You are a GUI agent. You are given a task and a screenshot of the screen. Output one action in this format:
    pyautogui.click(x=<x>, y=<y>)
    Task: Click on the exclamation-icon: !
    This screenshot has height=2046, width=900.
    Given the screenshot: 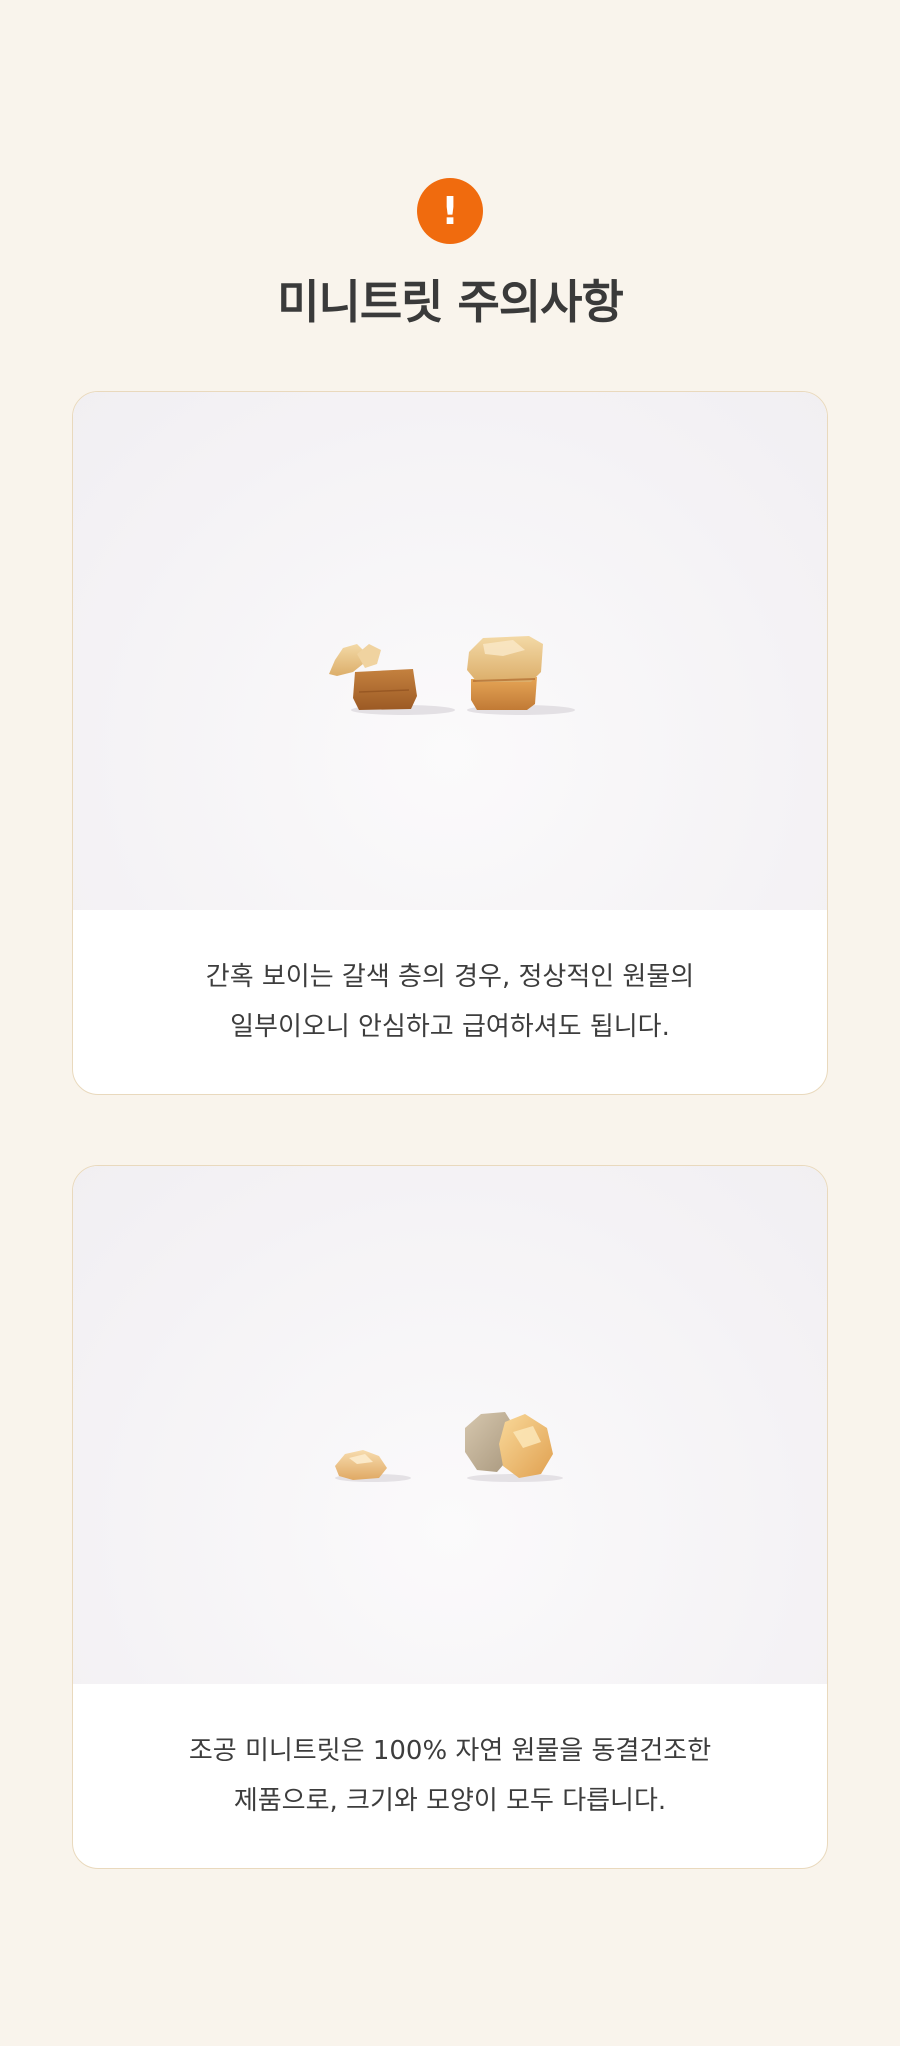 What is the action you would take?
    pyautogui.click(x=450, y=211)
    